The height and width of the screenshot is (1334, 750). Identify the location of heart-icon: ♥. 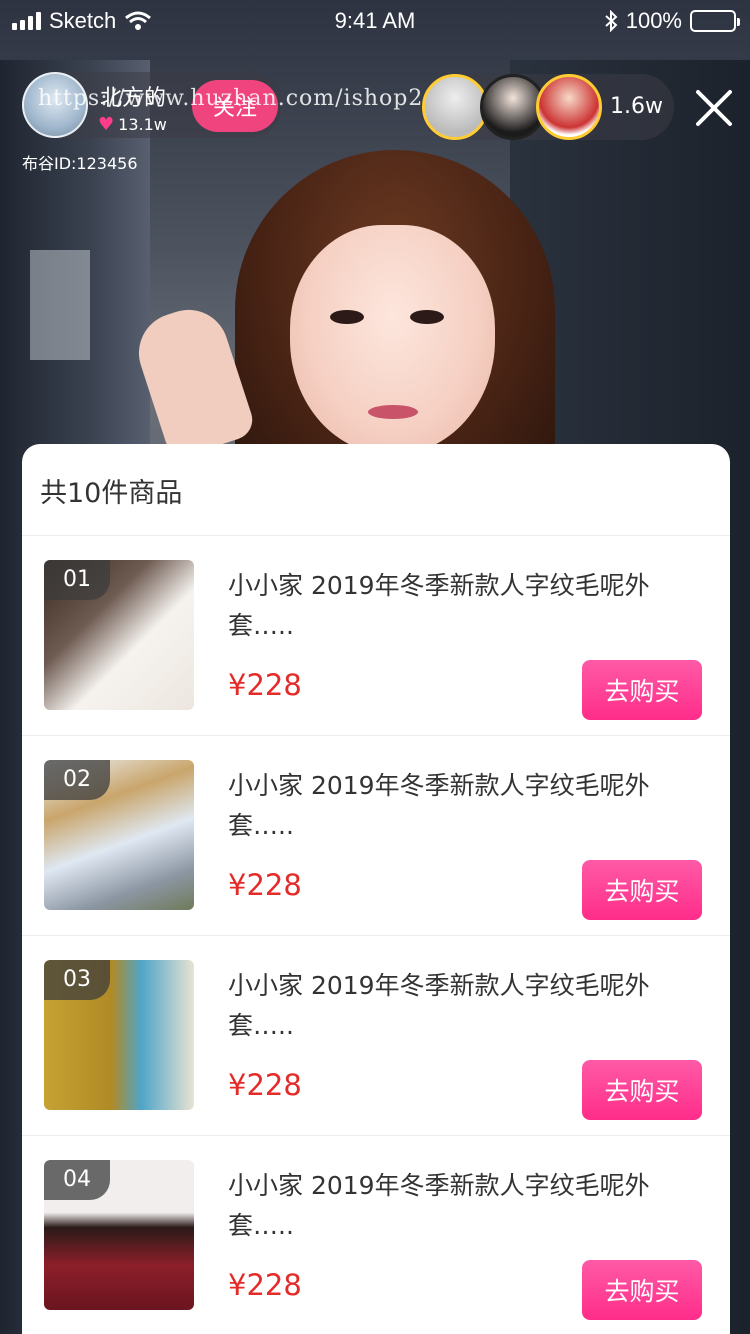
(106, 124).